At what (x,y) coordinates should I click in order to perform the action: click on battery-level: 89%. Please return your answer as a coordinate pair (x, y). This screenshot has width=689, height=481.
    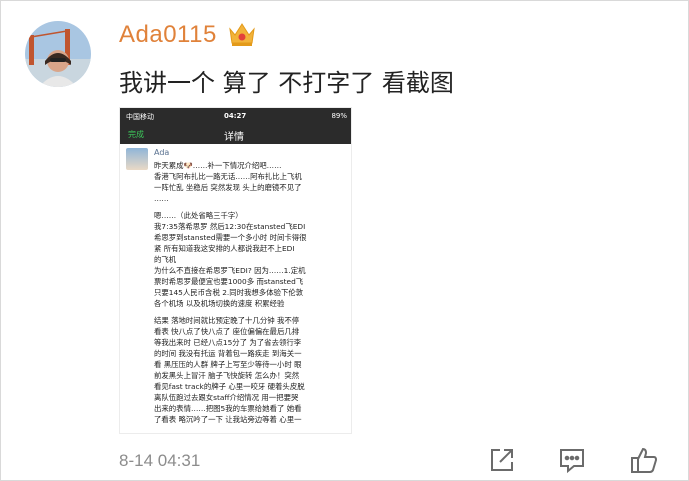
    Looking at the image, I should click on (339, 116).